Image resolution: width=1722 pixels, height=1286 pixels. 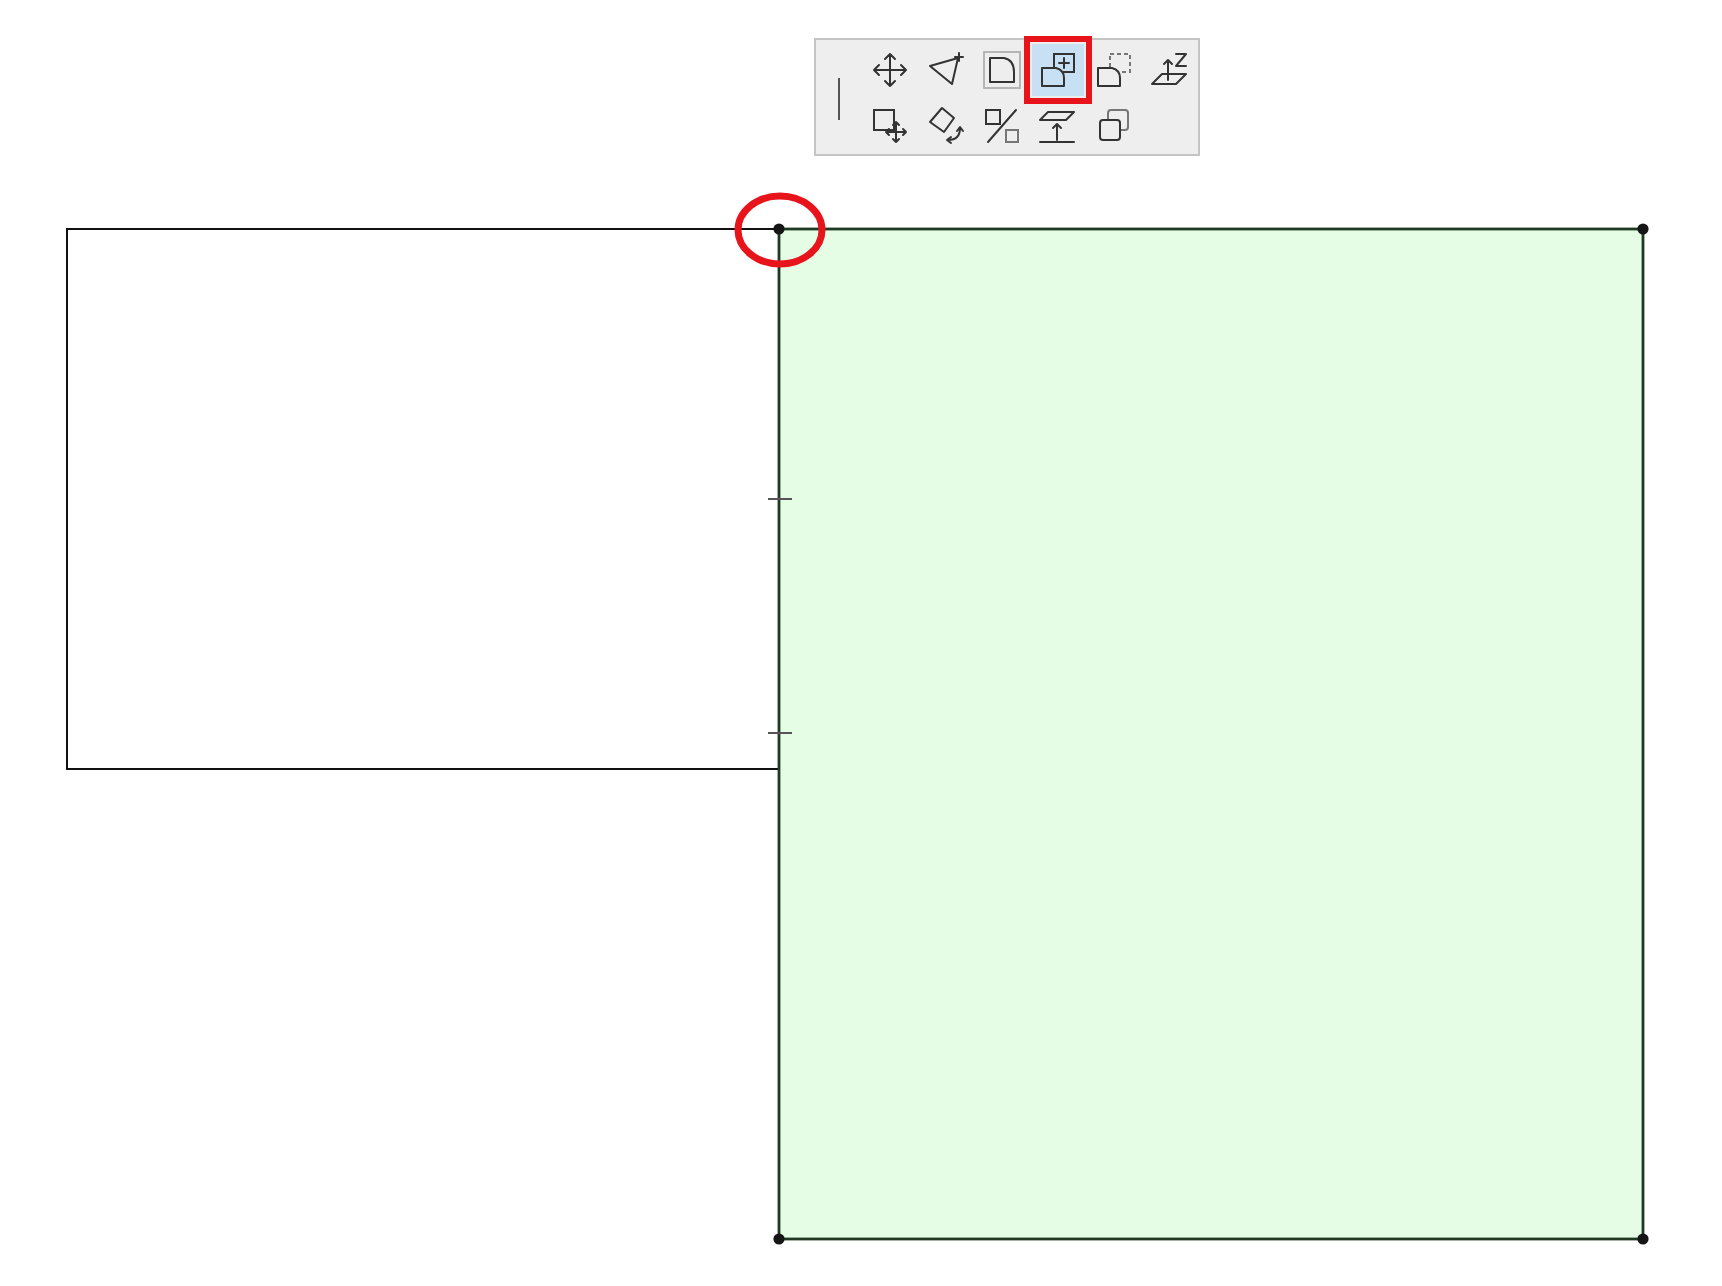 What do you see at coordinates (946, 126) in the screenshot?
I see `rotate-square-icon` at bounding box center [946, 126].